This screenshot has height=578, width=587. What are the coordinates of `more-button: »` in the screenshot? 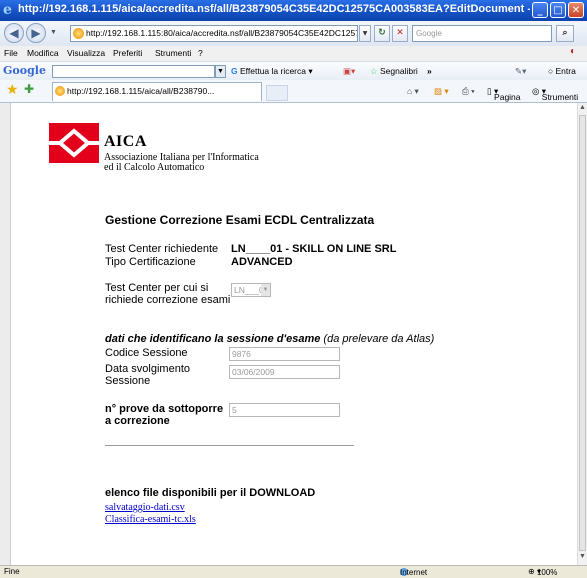 It's located at (429, 71).